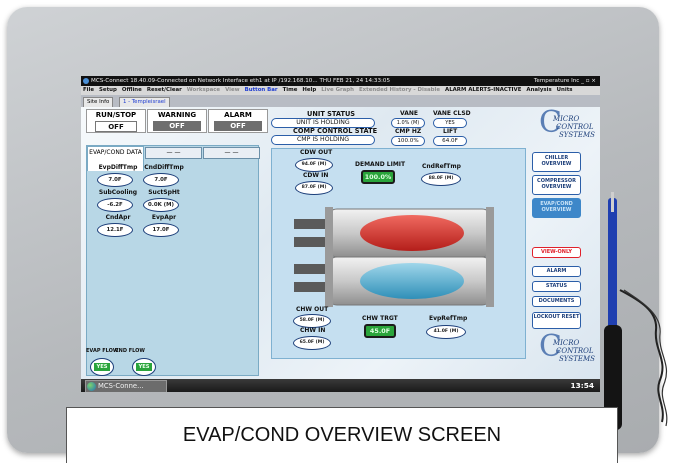  What do you see at coordinates (340, 385) in the screenshot?
I see `taskbar: MCS-Conne... 13:54` at bounding box center [340, 385].